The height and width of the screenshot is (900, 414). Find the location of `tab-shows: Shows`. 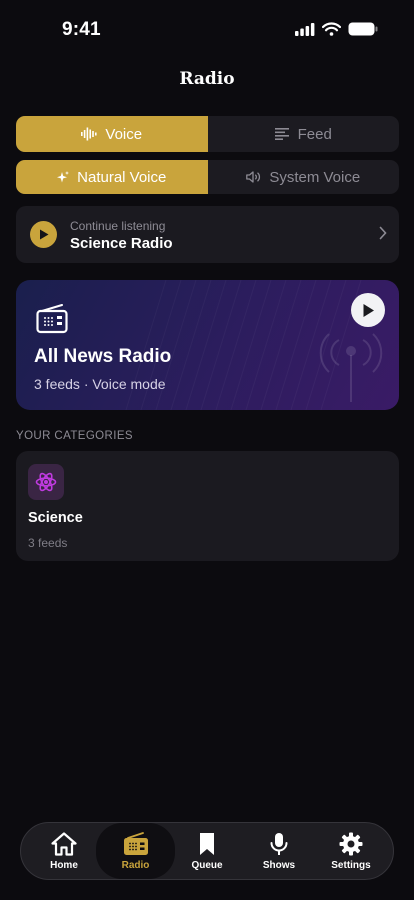

tab-shows: Shows is located at coordinates (279, 851).